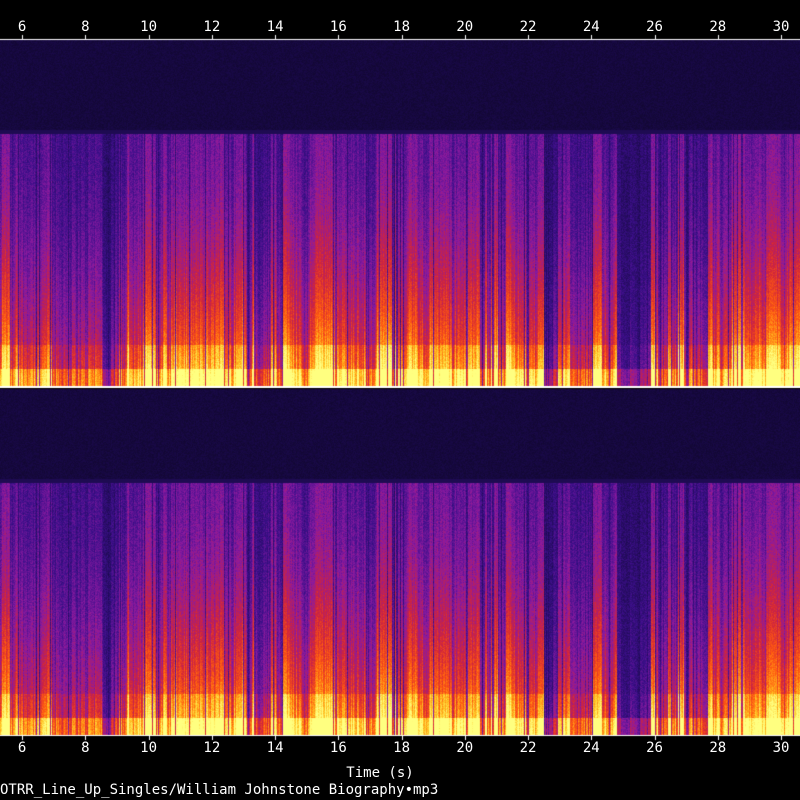  Describe the element at coordinates (149, 748) in the screenshot. I see `bottom-tick-label-10: 10` at that location.